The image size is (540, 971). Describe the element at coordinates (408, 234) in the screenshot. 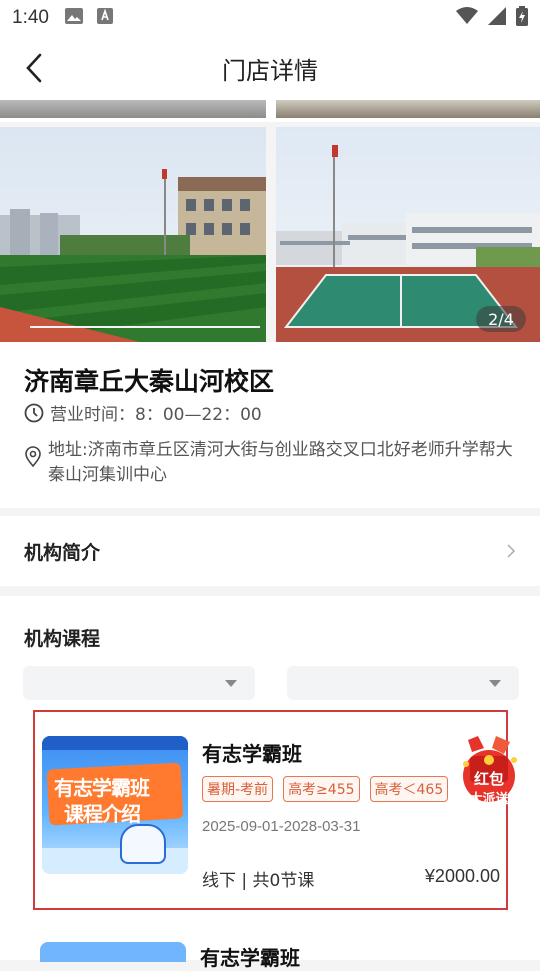

I see `store-photo-2: 2/4` at that location.